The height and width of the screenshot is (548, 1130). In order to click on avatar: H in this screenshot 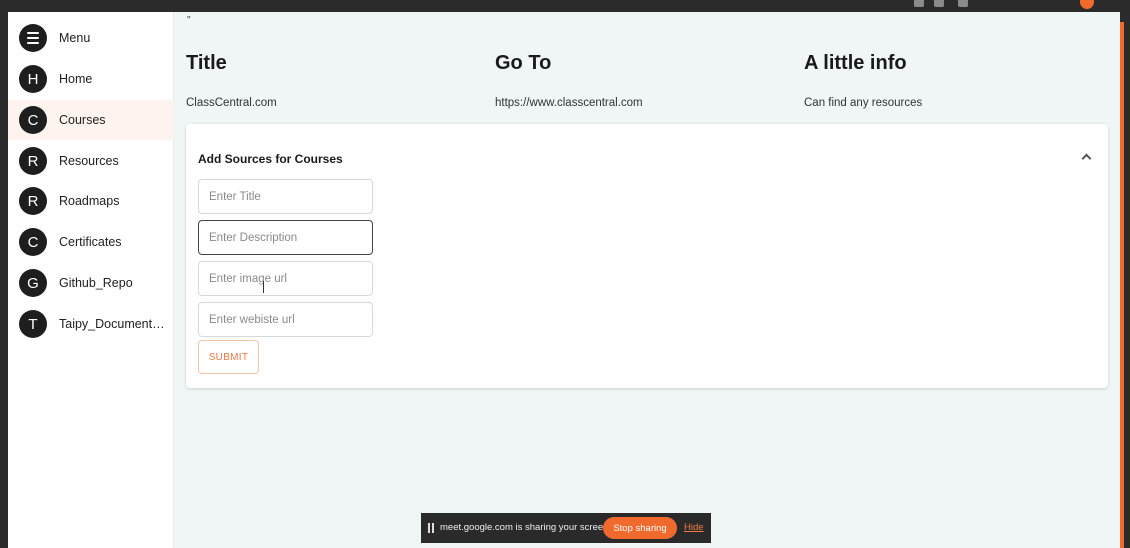, I will do `click(33, 79)`.